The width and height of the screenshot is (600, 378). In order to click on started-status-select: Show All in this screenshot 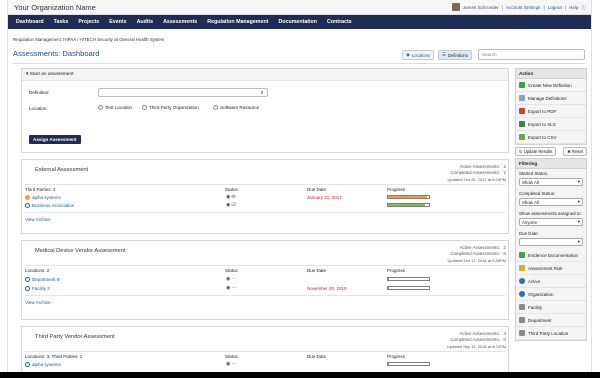, I will do `click(551, 182)`.